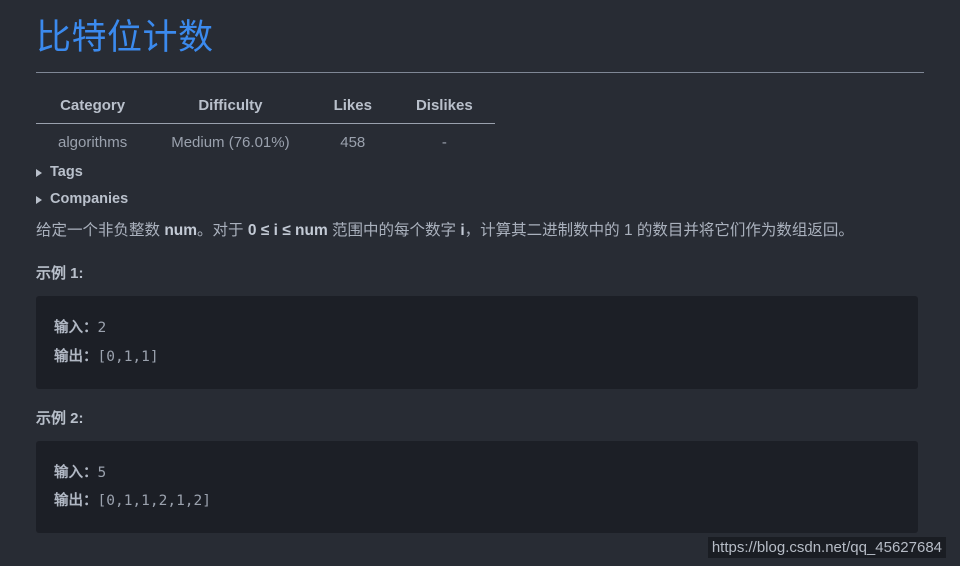  I want to click on example-2-input-label: 输入：, so click(76, 472).